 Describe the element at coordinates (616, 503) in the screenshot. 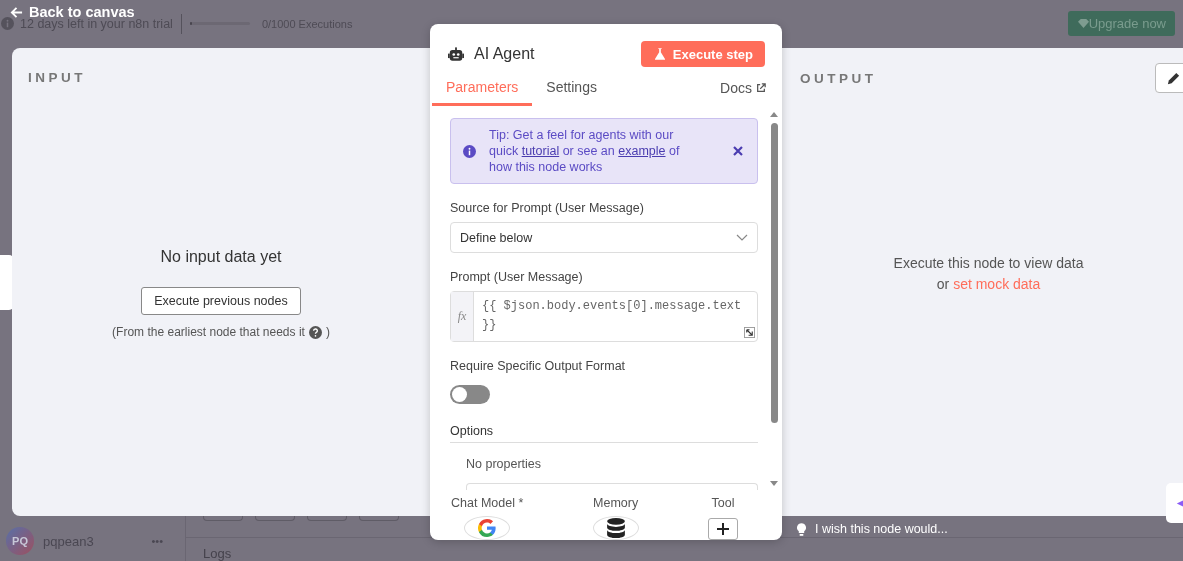

I see `connection-label: Memory` at that location.